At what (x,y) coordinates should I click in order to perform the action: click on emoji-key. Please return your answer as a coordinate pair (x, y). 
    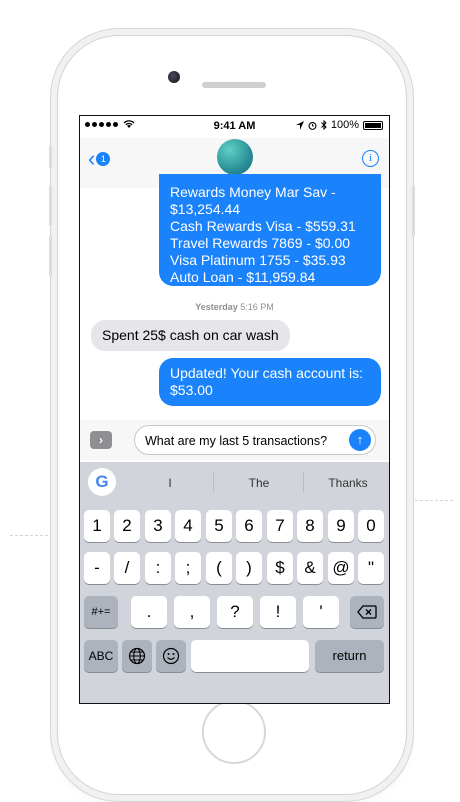
    Looking at the image, I should click on (171, 656).